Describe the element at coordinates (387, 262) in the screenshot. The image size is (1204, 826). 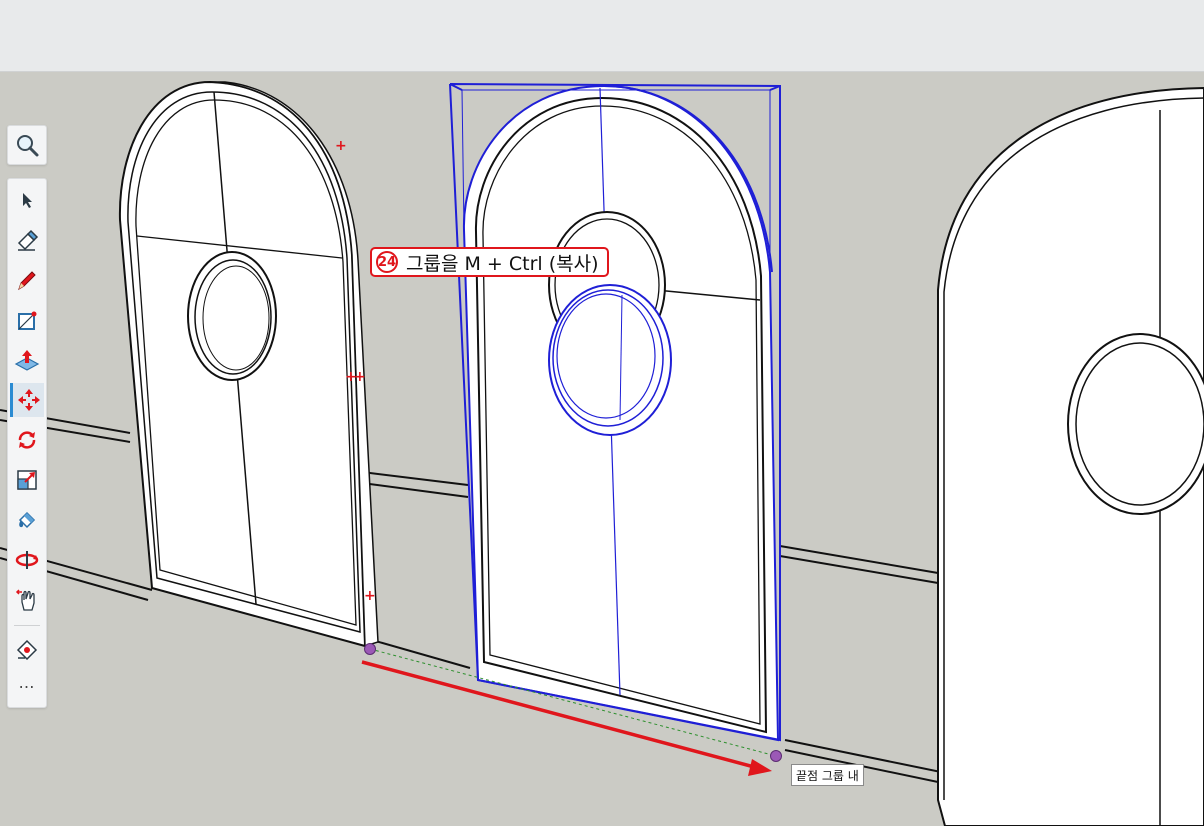
I see `step-number-badge: 24` at that location.